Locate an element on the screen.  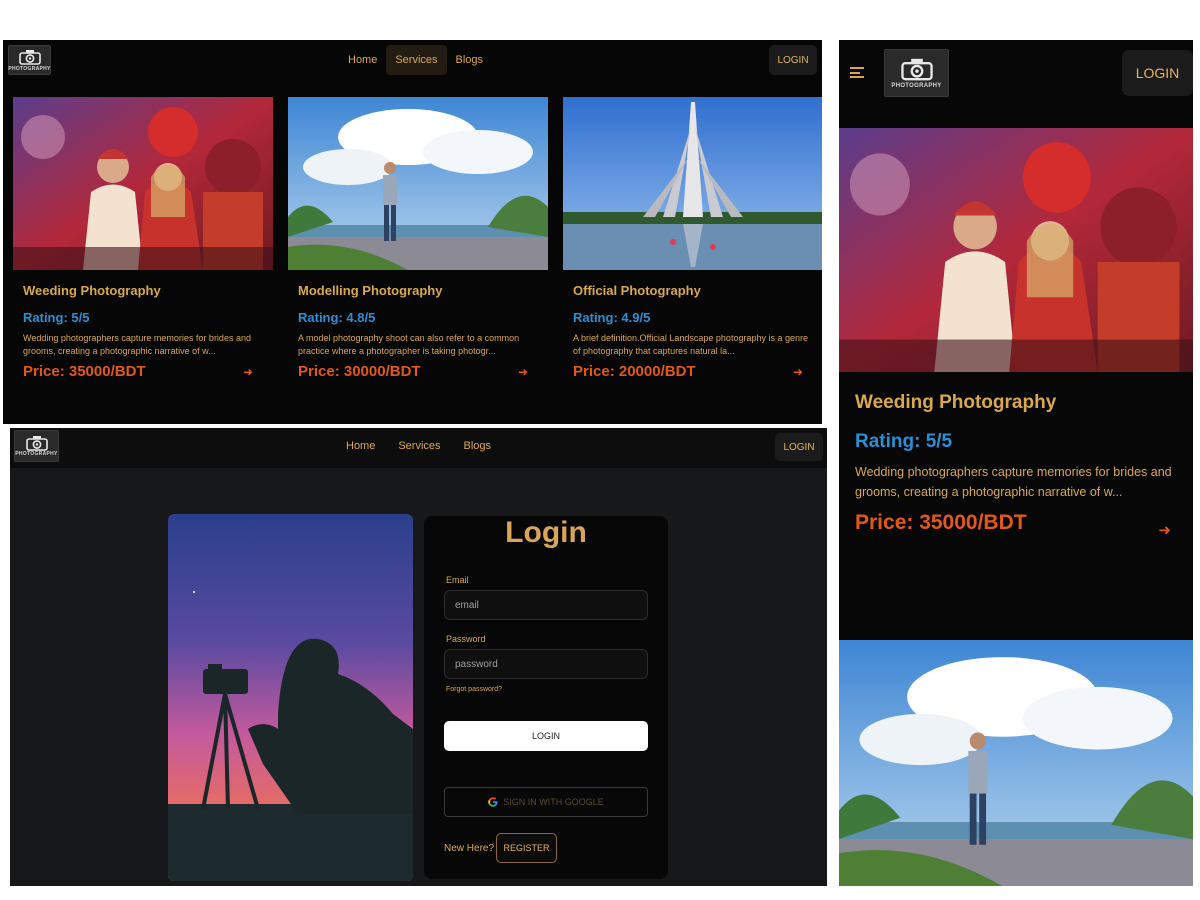
forgot-password-link: Forgot password? is located at coordinates (474, 689).